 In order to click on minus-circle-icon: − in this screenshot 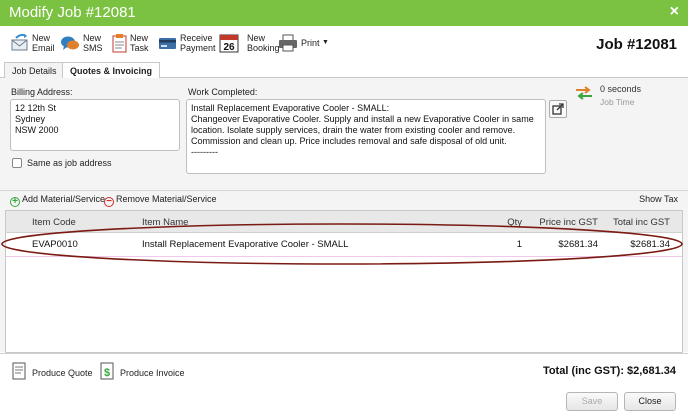, I will do `click(109, 202)`.